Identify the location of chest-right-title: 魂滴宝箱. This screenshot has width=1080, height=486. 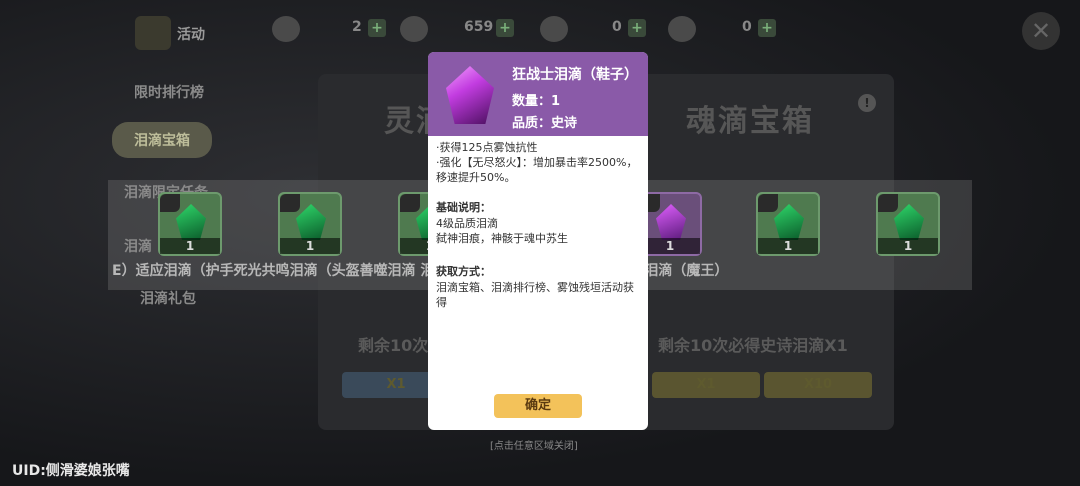
(750, 121).